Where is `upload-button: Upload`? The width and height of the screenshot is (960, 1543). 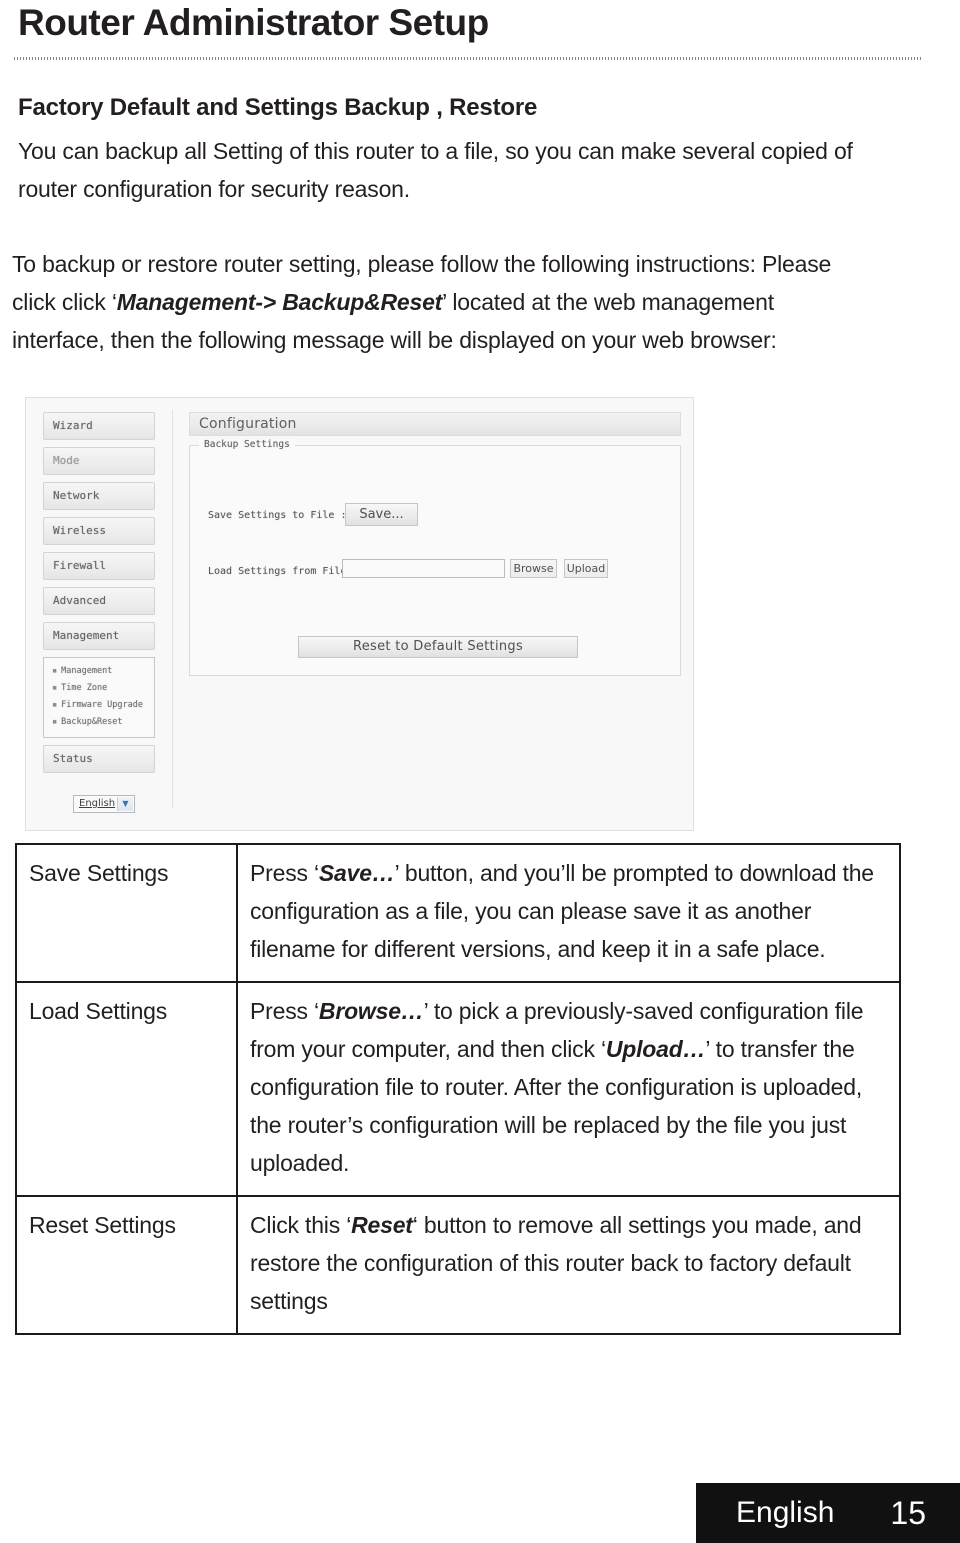
upload-button: Upload is located at coordinates (586, 568).